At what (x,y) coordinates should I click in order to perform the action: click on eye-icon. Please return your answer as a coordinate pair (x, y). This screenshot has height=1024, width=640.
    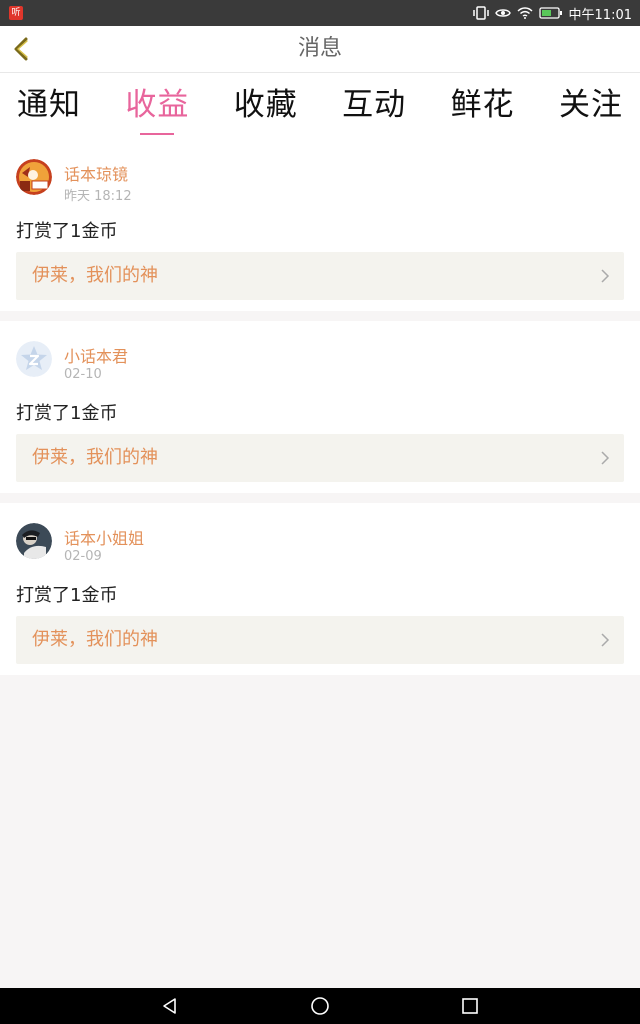
    Looking at the image, I should click on (502, 13).